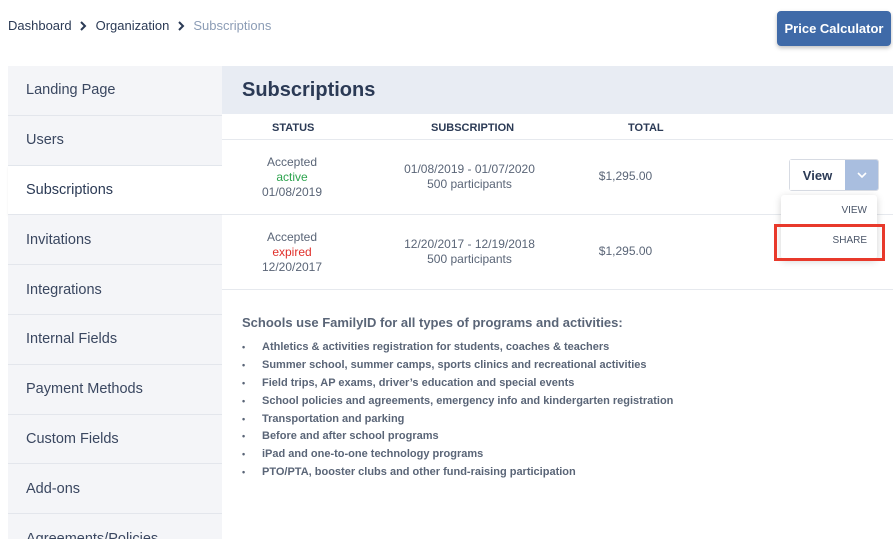  I want to click on list-item: Transportation and parking, so click(562, 419).